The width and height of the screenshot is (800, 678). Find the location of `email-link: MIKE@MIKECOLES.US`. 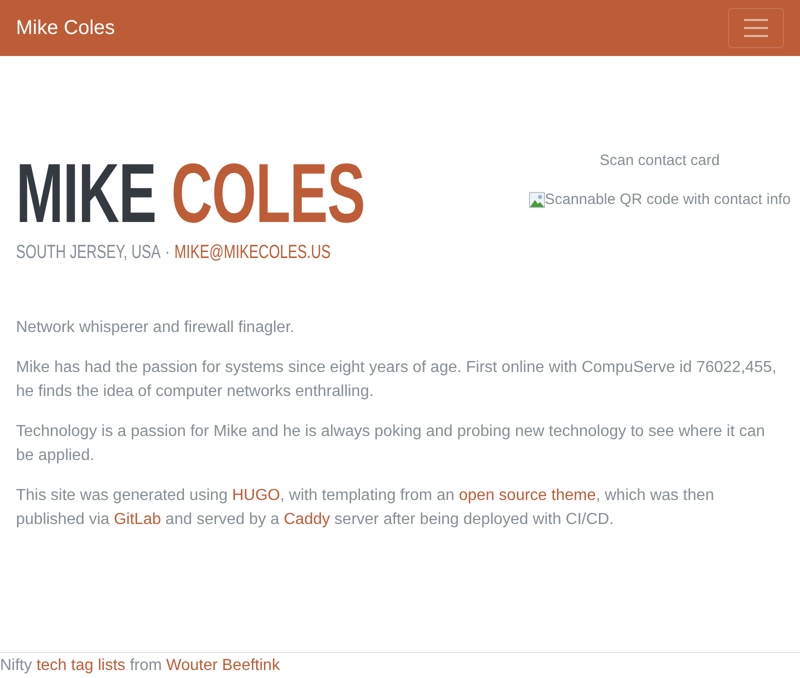

email-link: MIKE@MIKECOLES.US is located at coordinates (252, 253).